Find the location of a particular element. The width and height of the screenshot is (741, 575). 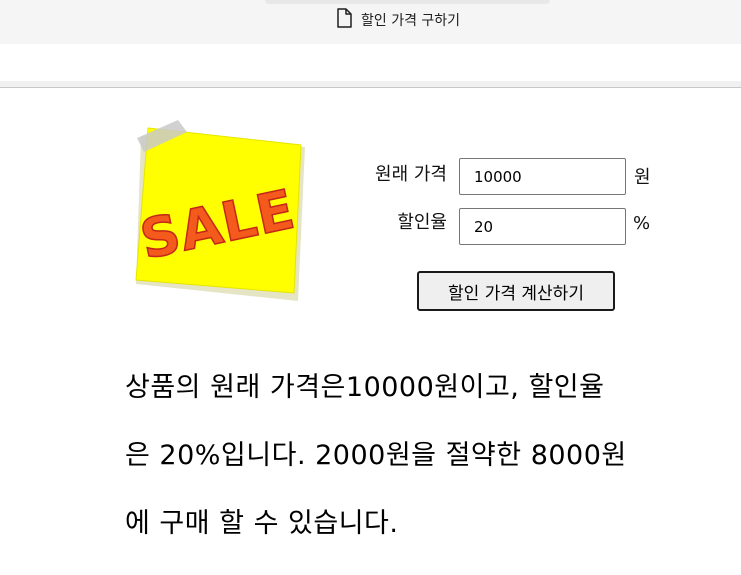

calculate-button: 할인 가격 계산하기 is located at coordinates (516, 291).